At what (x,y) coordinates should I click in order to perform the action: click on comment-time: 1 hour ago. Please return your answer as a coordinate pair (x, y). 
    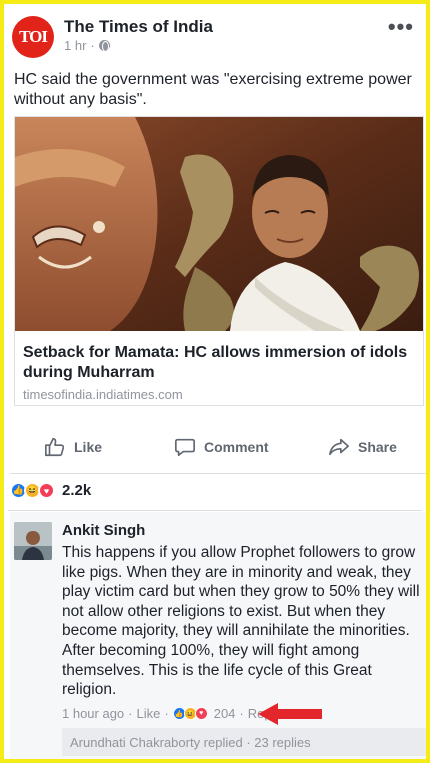
    Looking at the image, I should click on (93, 713).